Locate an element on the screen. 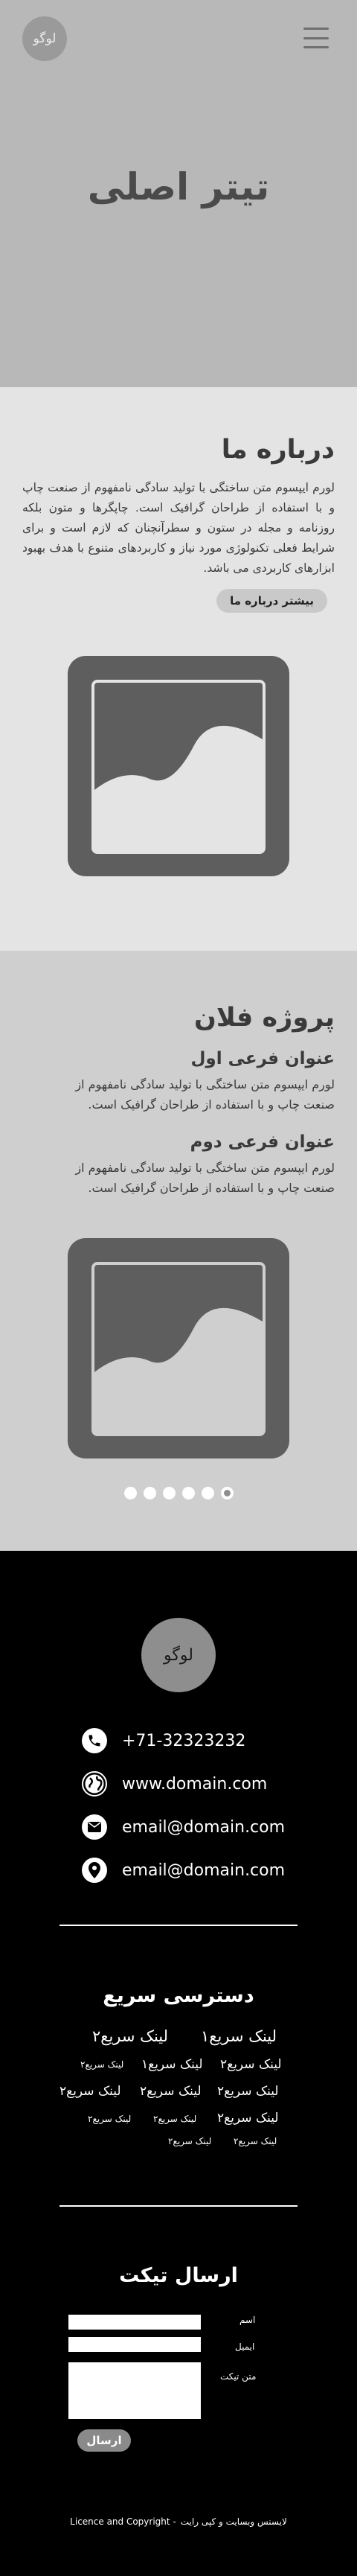  contact-address: email@domain.com is located at coordinates (184, 1870).